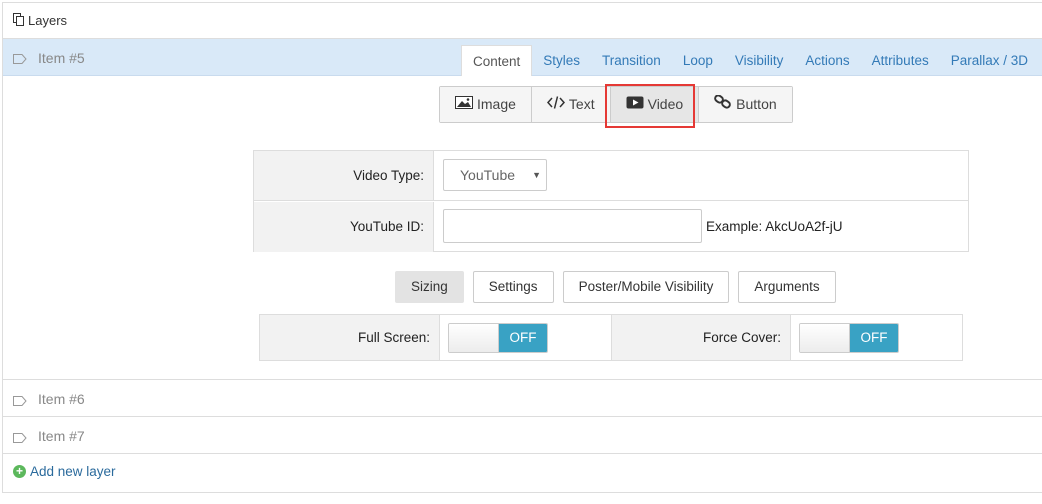 This screenshot has height=504, width=1042. I want to click on sub-tab-poster-mobile-visibility: Poster/Mobile Visibility, so click(646, 287).